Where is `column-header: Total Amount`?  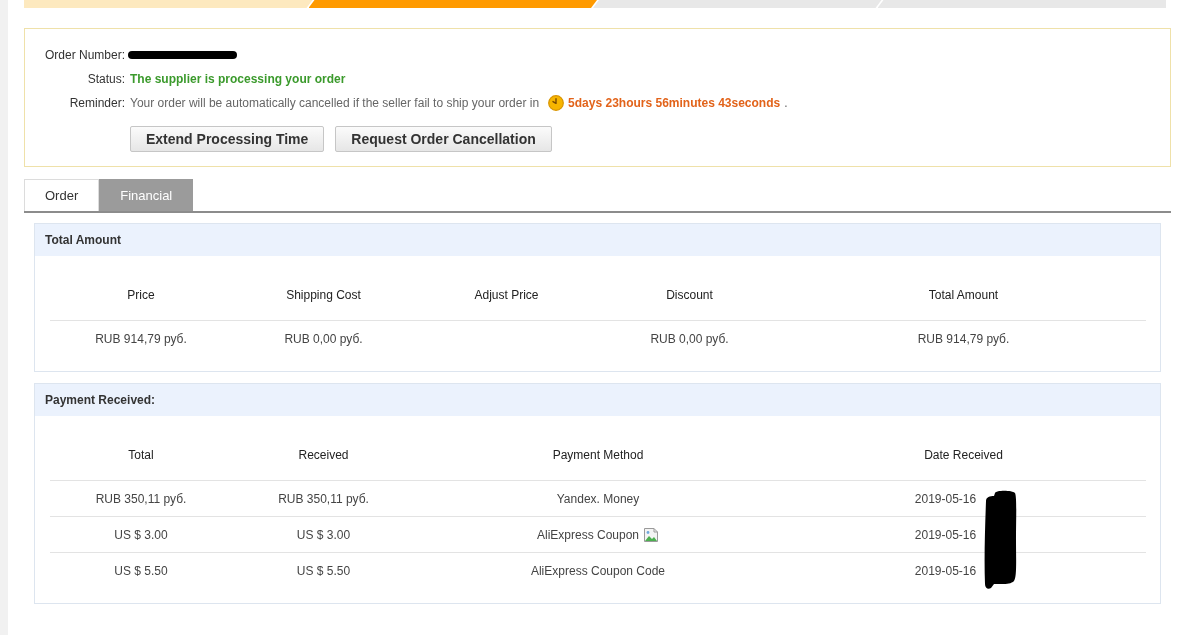
column-header: Total Amount is located at coordinates (963, 295).